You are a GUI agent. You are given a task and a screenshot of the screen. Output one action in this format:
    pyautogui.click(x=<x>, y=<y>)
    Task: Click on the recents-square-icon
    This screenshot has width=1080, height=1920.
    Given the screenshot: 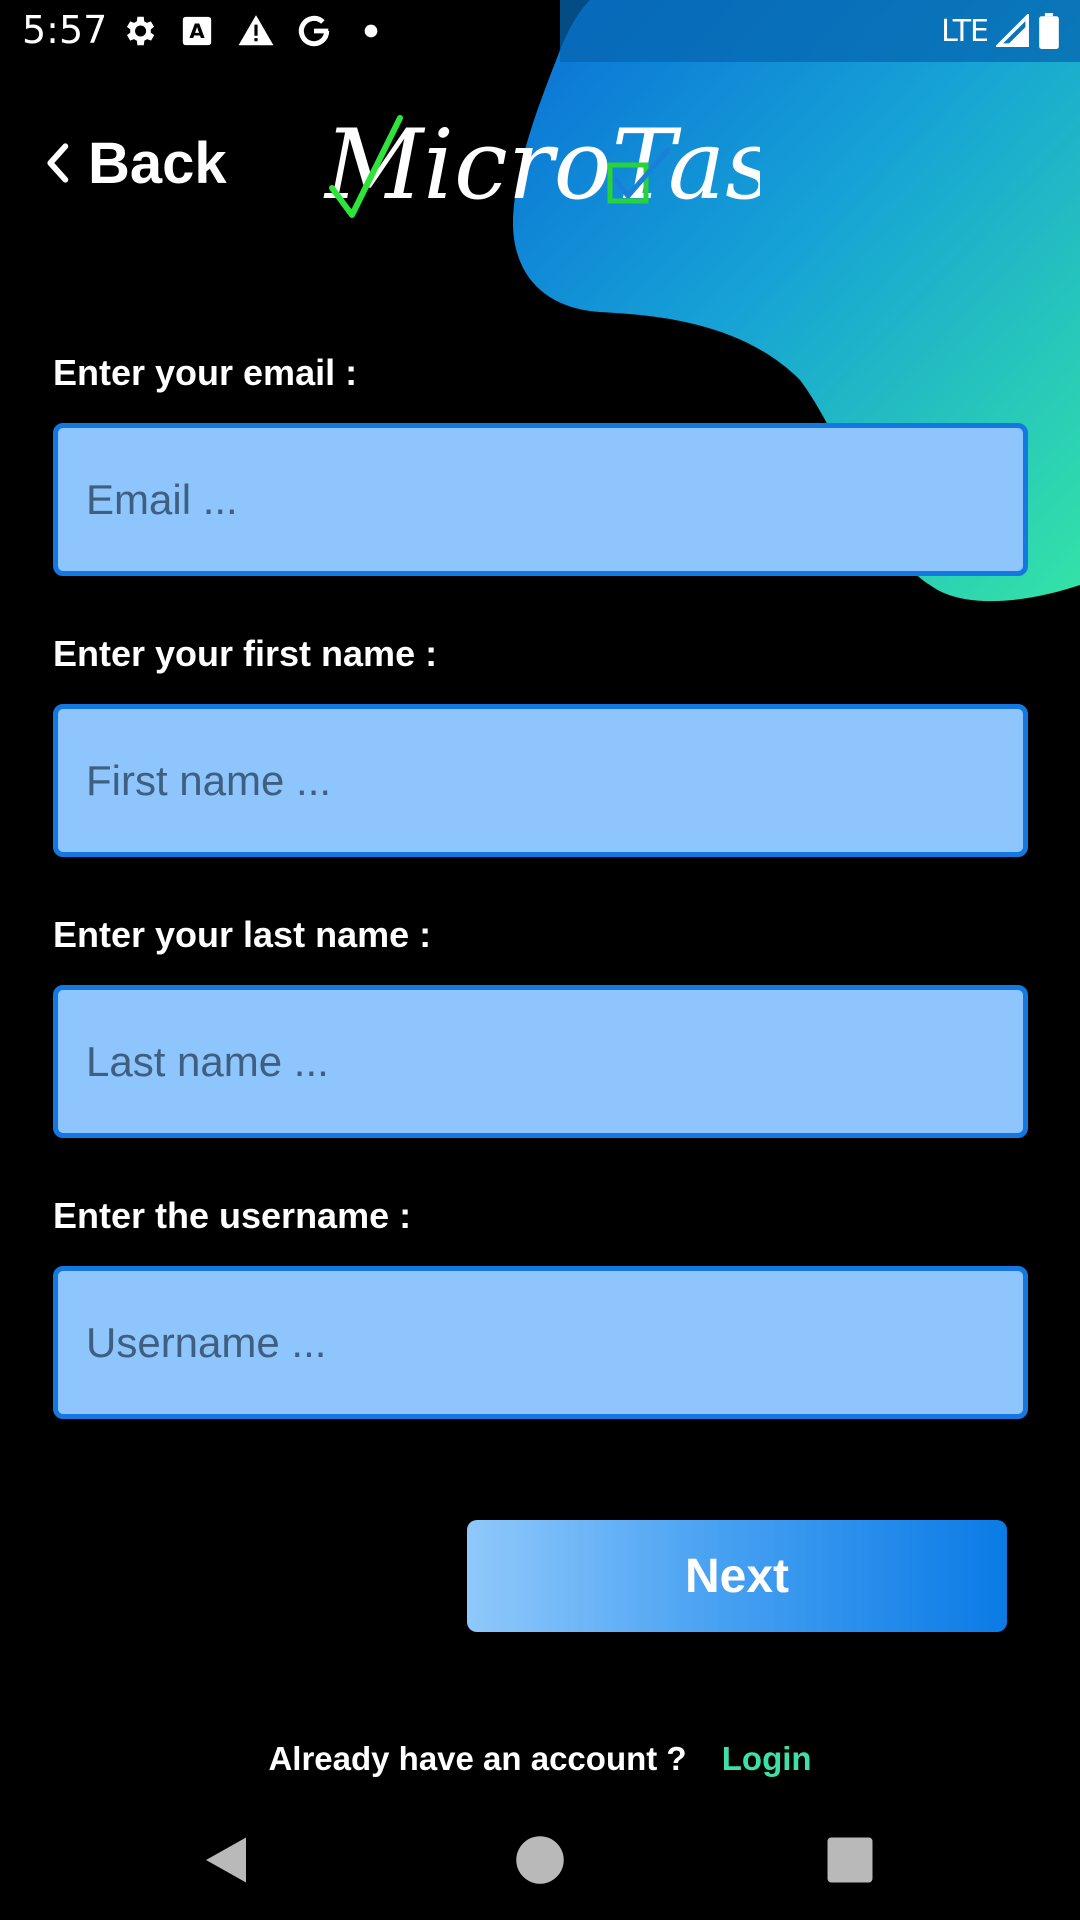 What is the action you would take?
    pyautogui.click(x=850, y=1860)
    